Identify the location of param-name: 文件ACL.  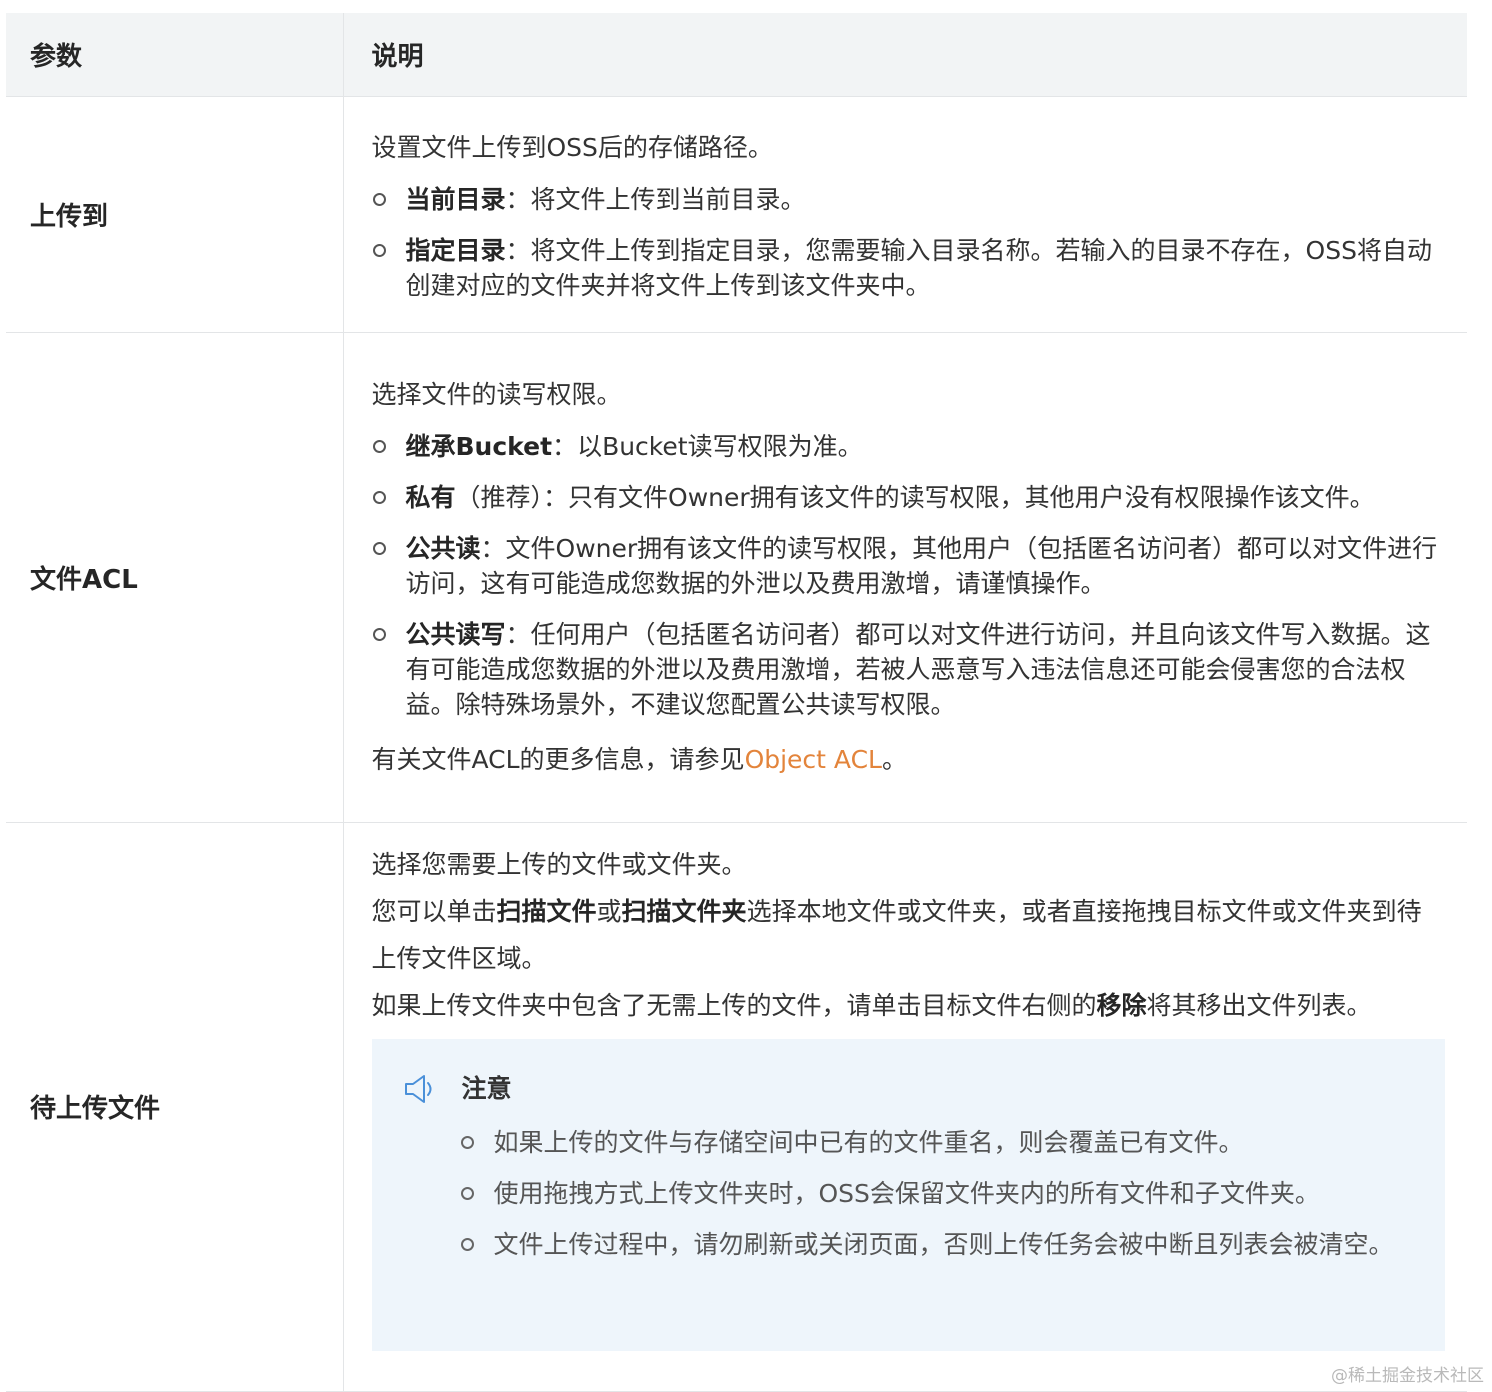
(174, 577).